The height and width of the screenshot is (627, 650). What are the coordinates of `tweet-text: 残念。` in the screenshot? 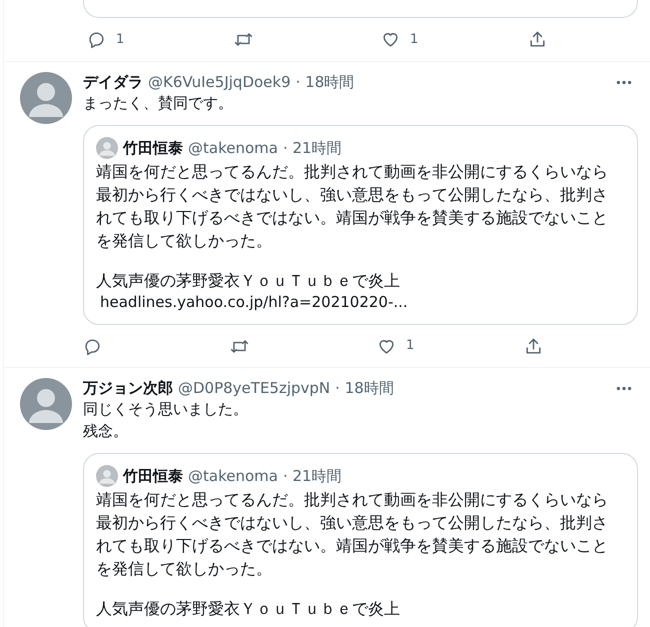 It's located at (106, 431).